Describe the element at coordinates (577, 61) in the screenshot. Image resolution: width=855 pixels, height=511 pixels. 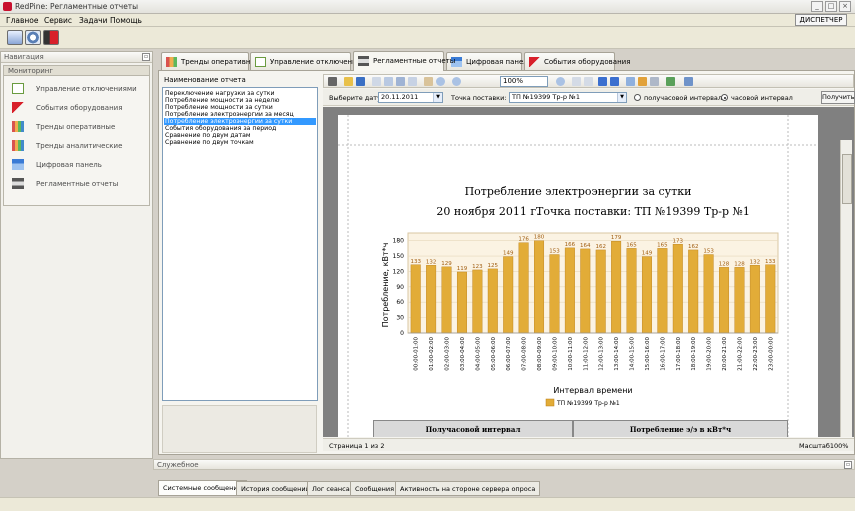
I see `tab-equipment-events: События оборудования` at that location.